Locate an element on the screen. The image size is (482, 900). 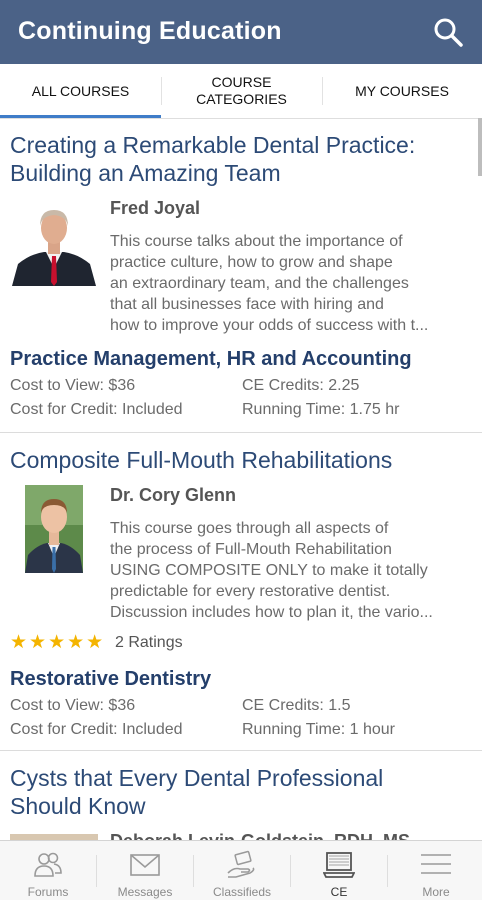
instructor-name: Deborah Levin-Goldstein, RDH, MS is located at coordinates (260, 835).